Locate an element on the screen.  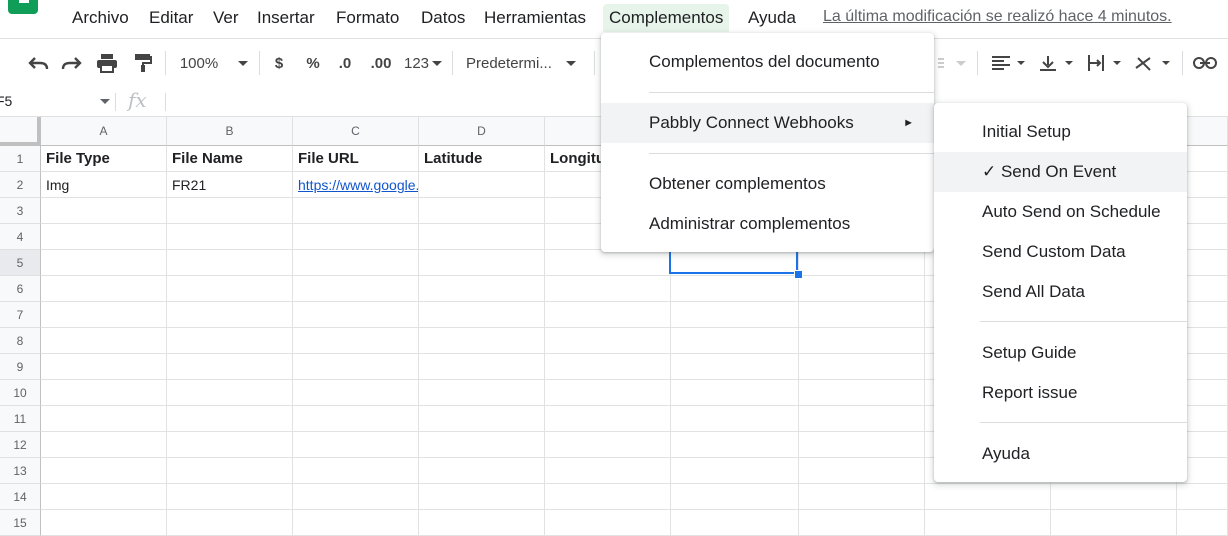
menu-complementos: Complementos is located at coordinates (666, 18).